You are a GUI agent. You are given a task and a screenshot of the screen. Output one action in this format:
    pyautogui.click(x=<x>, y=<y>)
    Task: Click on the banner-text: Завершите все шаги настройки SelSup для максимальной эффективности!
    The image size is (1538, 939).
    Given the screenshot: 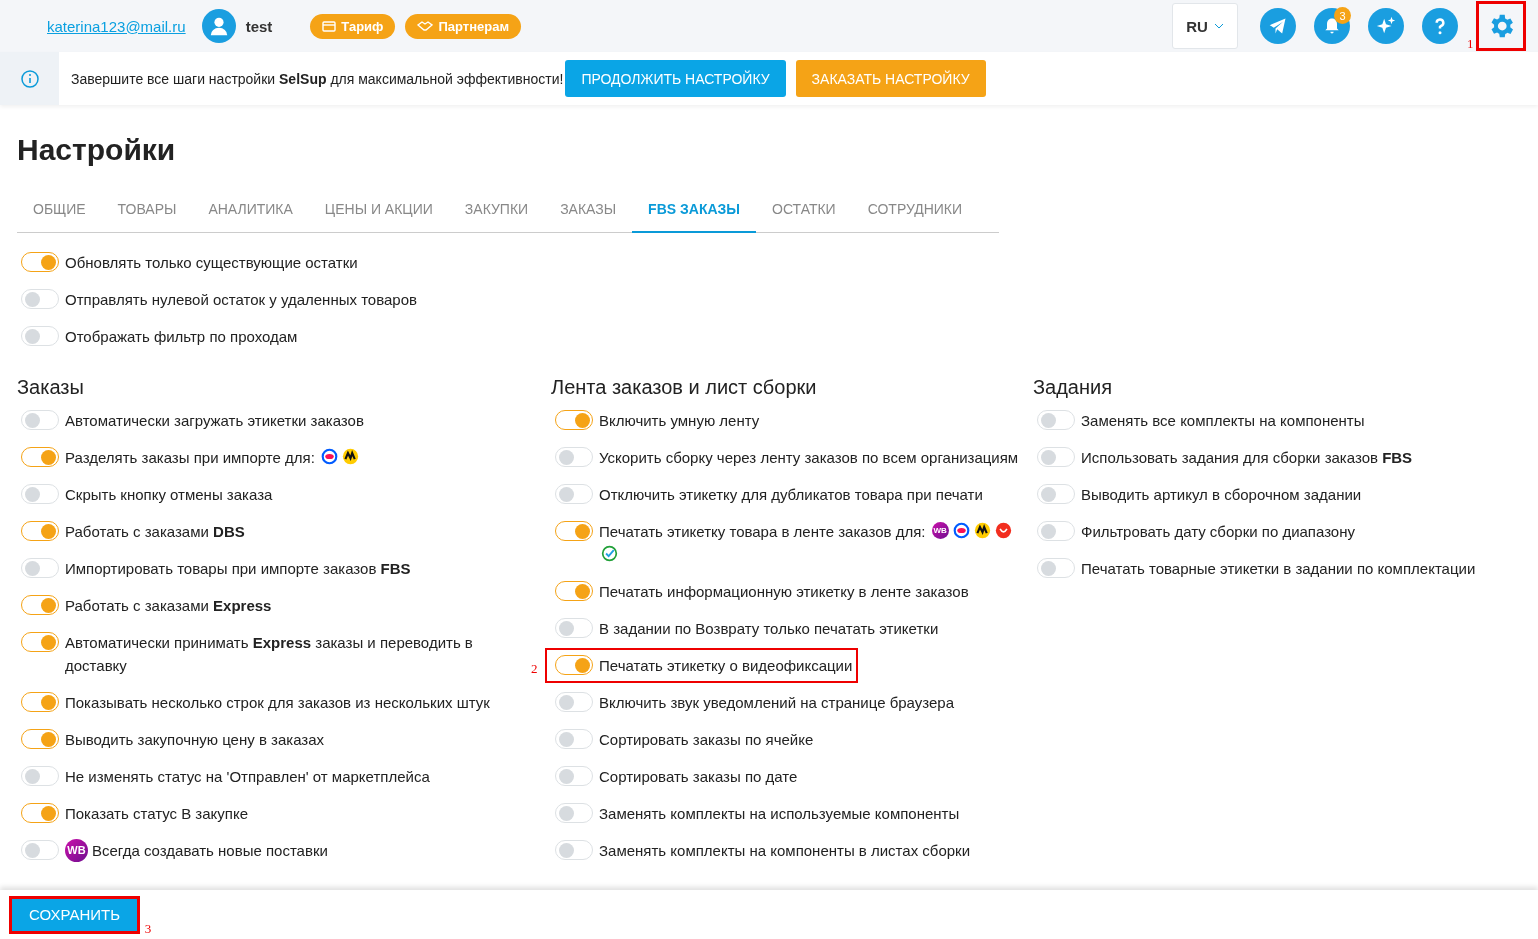 What is the action you would take?
    pyautogui.click(x=317, y=78)
    